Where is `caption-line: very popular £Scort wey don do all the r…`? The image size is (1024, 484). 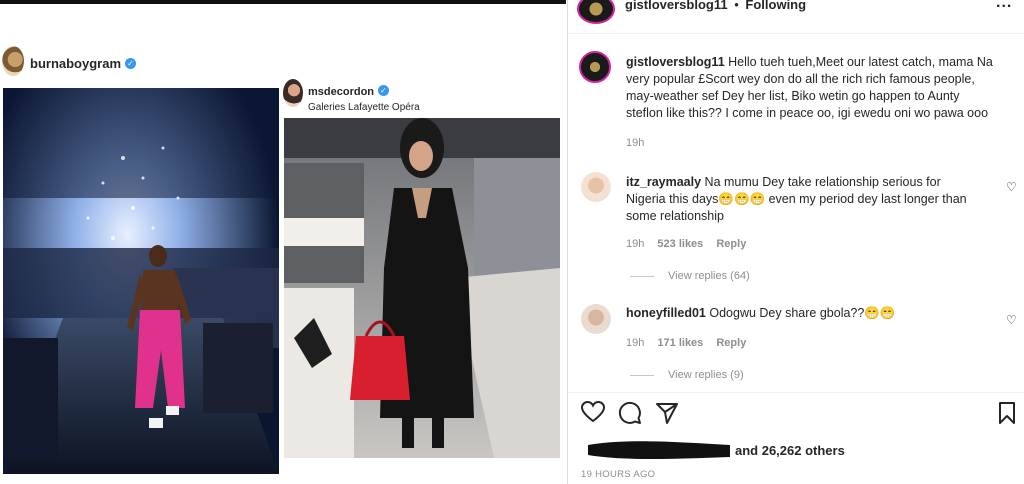 caption-line: very popular £Scort wey don do all the r… is located at coordinates (800, 79).